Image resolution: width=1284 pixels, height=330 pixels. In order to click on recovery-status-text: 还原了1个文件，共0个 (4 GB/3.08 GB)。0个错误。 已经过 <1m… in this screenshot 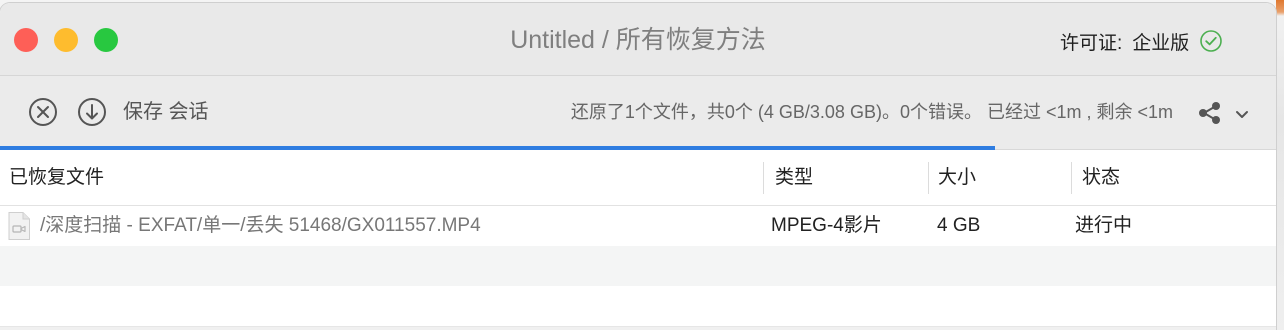, I will do `click(871, 112)`.